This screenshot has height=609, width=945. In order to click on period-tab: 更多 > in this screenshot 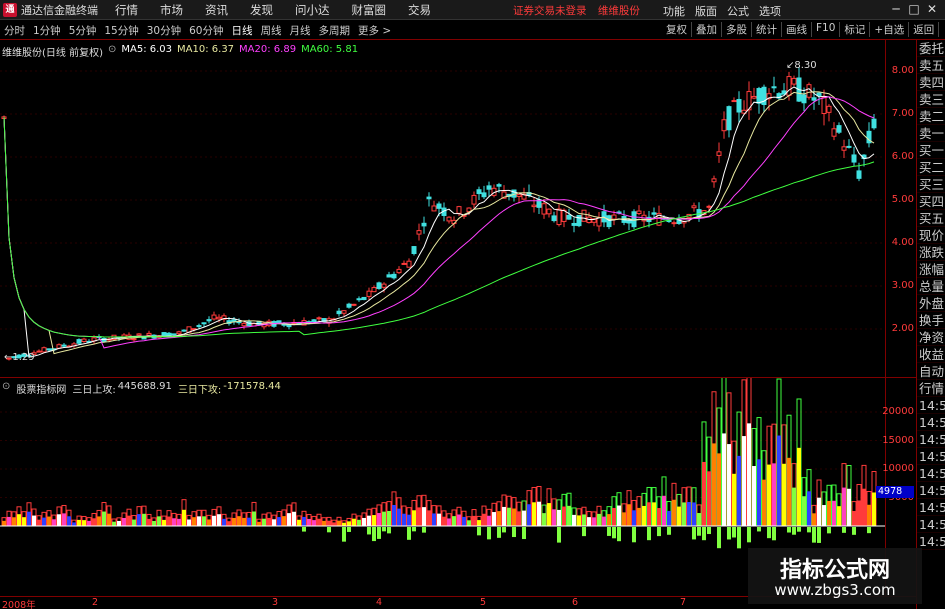, I will do `click(374, 30)`.